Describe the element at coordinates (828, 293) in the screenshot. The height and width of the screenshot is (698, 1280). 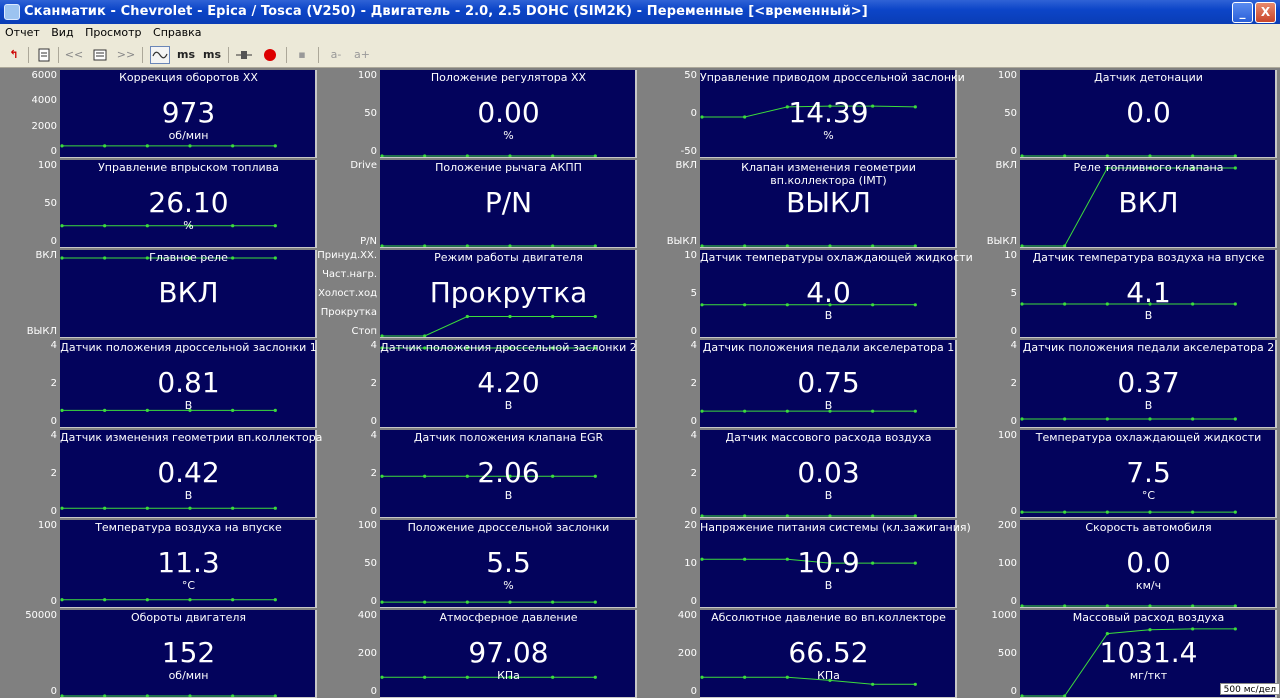
I see `parameter-value: 4.0` at that location.